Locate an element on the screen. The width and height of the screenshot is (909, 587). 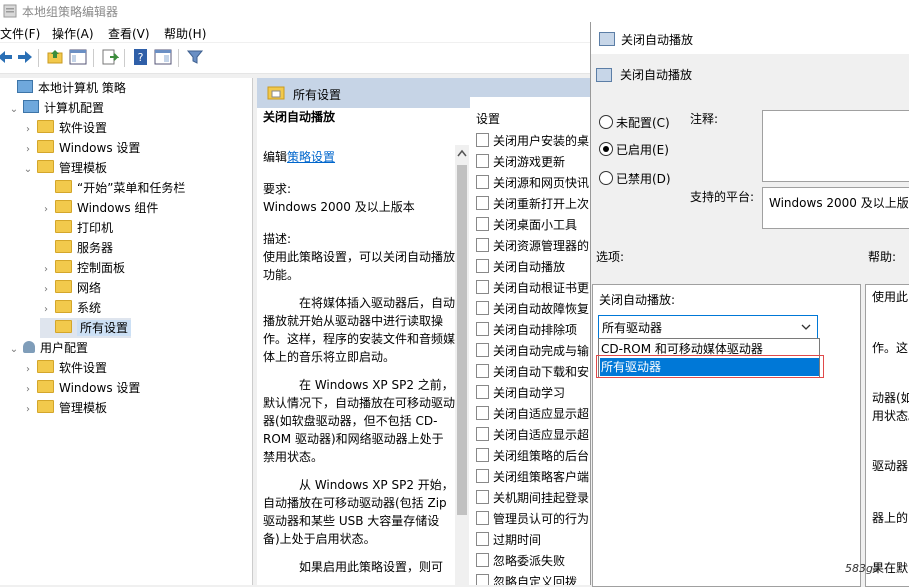
tree-item-label: 控制面板 is located at coordinates (101, 268).